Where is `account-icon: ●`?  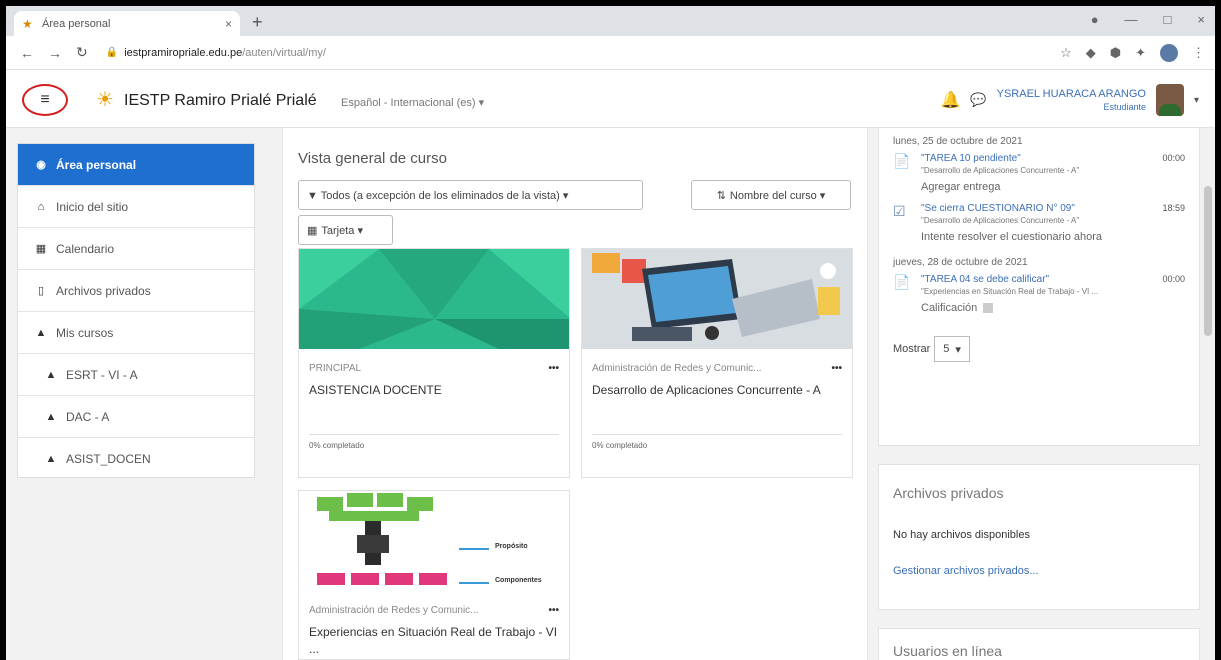
account-icon: ● is located at coordinates (1095, 19).